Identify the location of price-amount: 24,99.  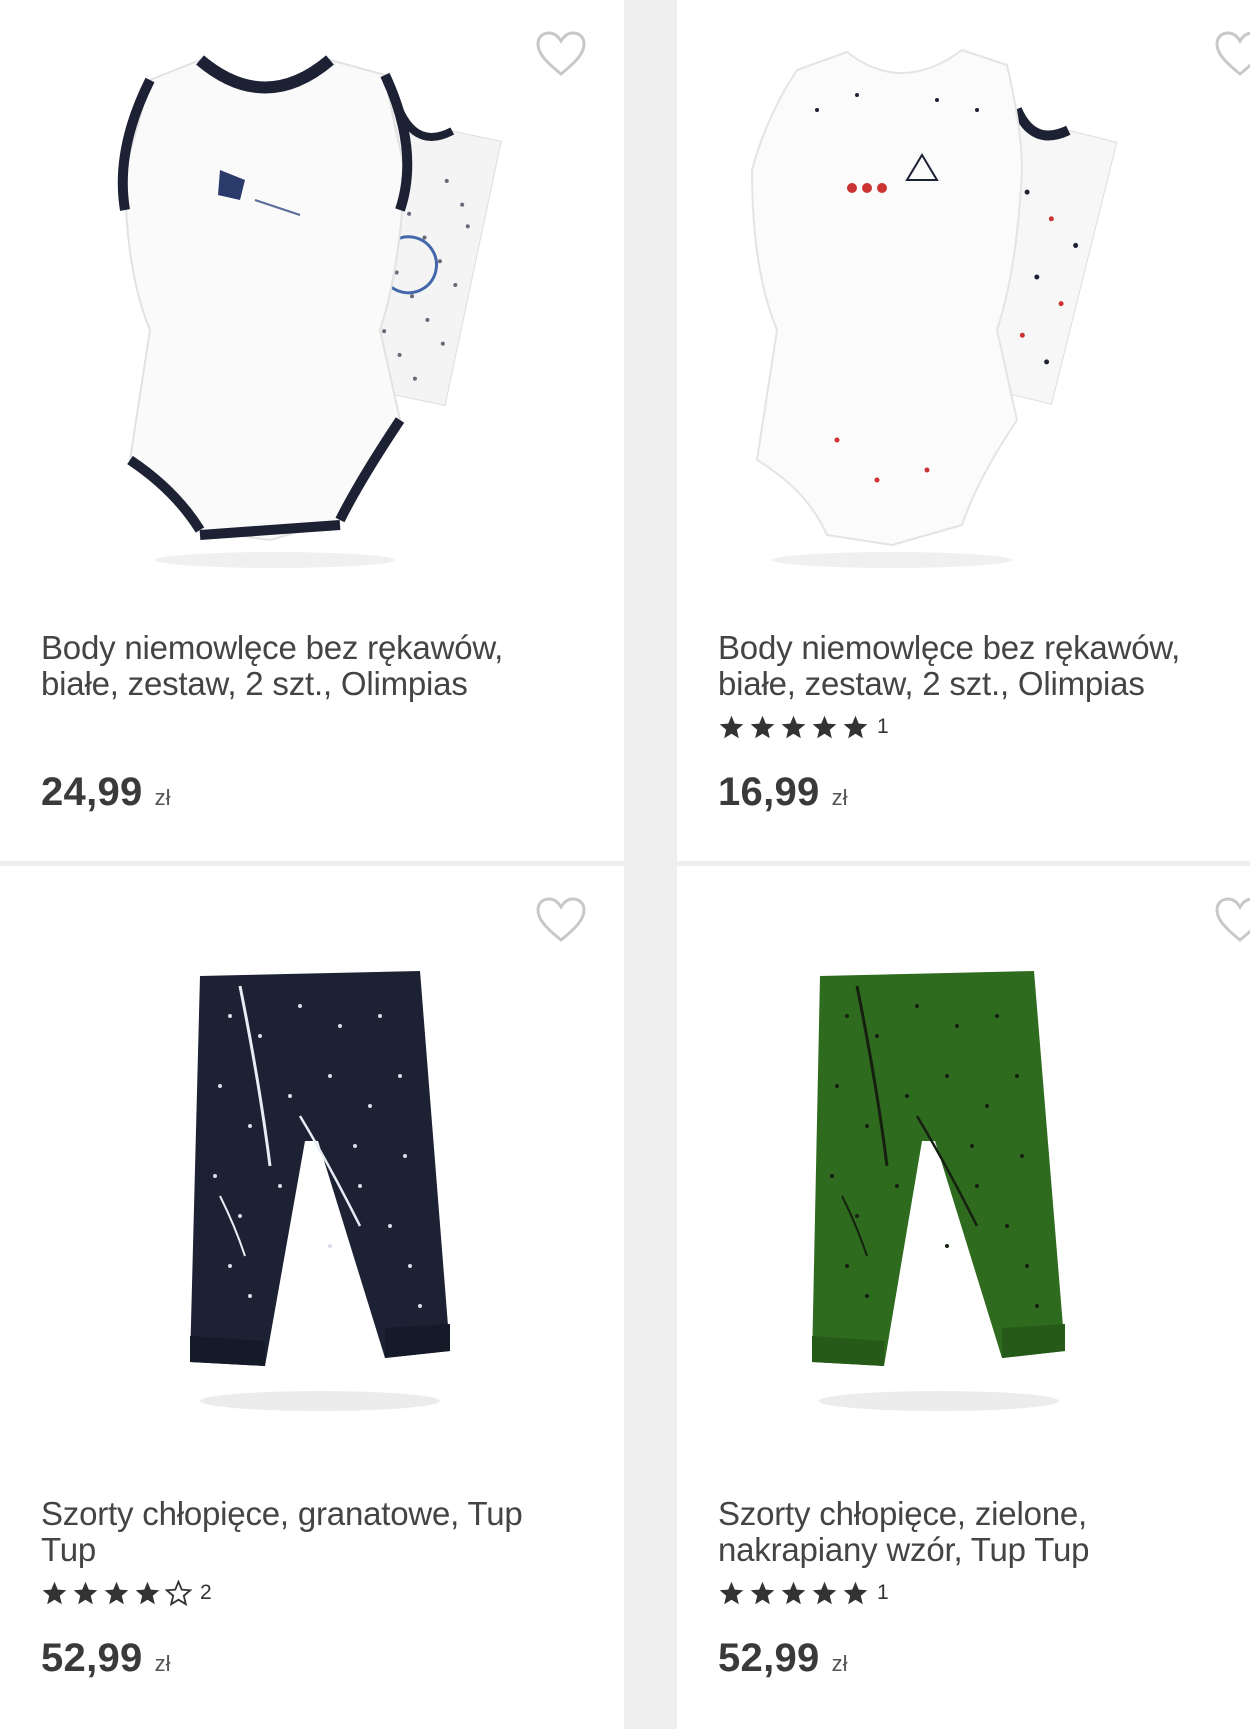
(92, 792).